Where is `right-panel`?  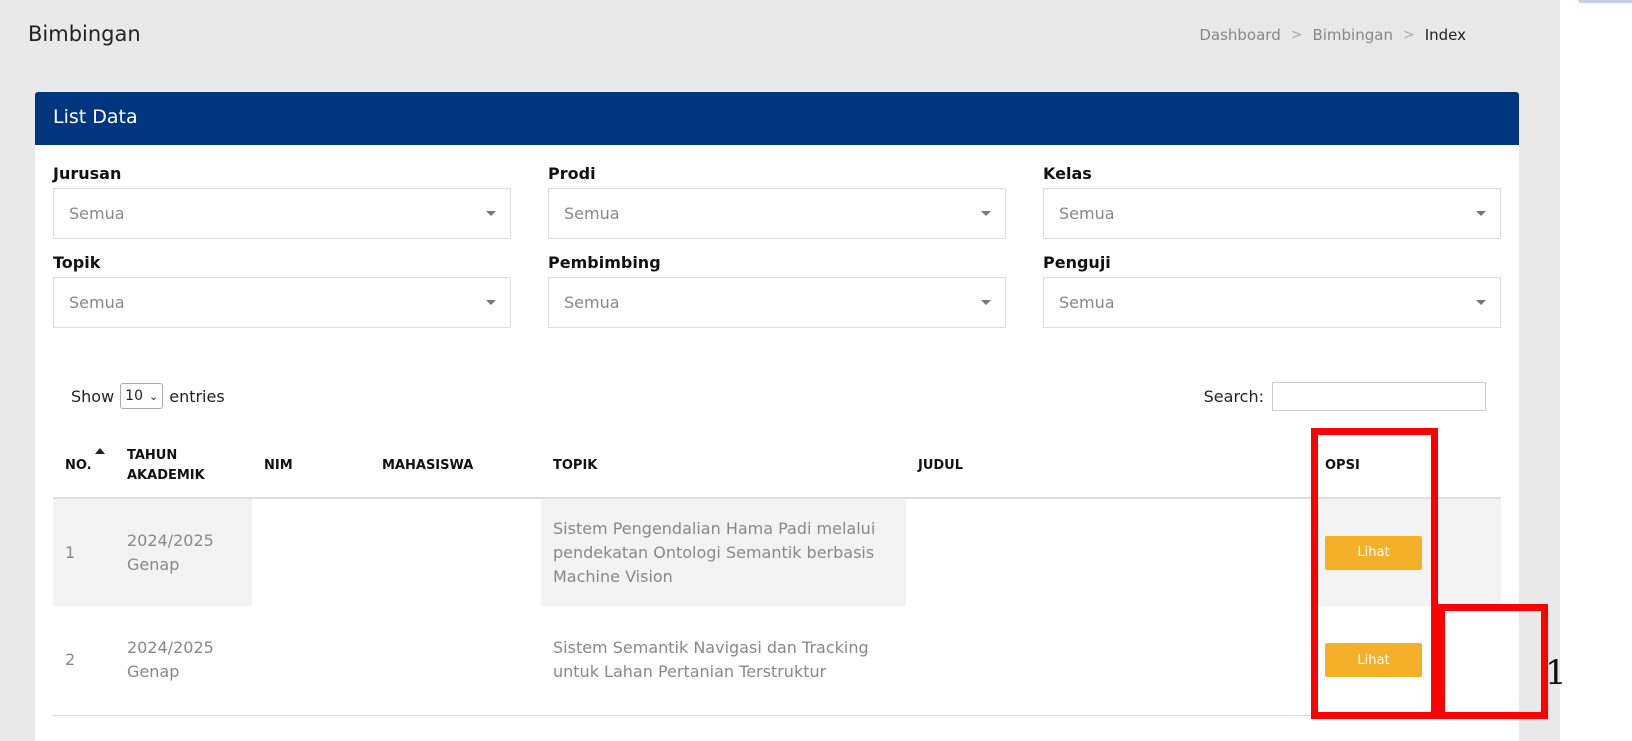
right-panel is located at coordinates (1596, 370).